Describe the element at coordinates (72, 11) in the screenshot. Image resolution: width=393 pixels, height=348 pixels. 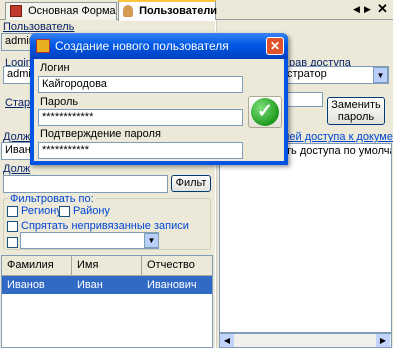
I see `tab-main-form-label: Основная Форма` at that location.